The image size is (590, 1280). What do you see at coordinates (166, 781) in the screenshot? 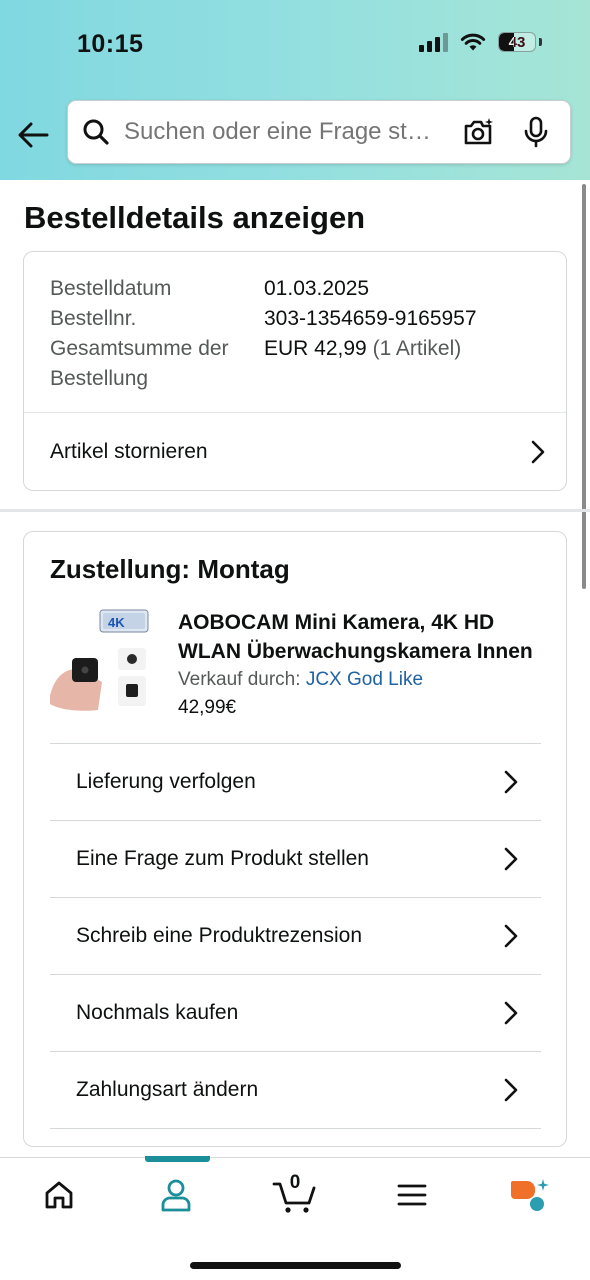
I see `action-label: Lieferung verfolgen` at bounding box center [166, 781].